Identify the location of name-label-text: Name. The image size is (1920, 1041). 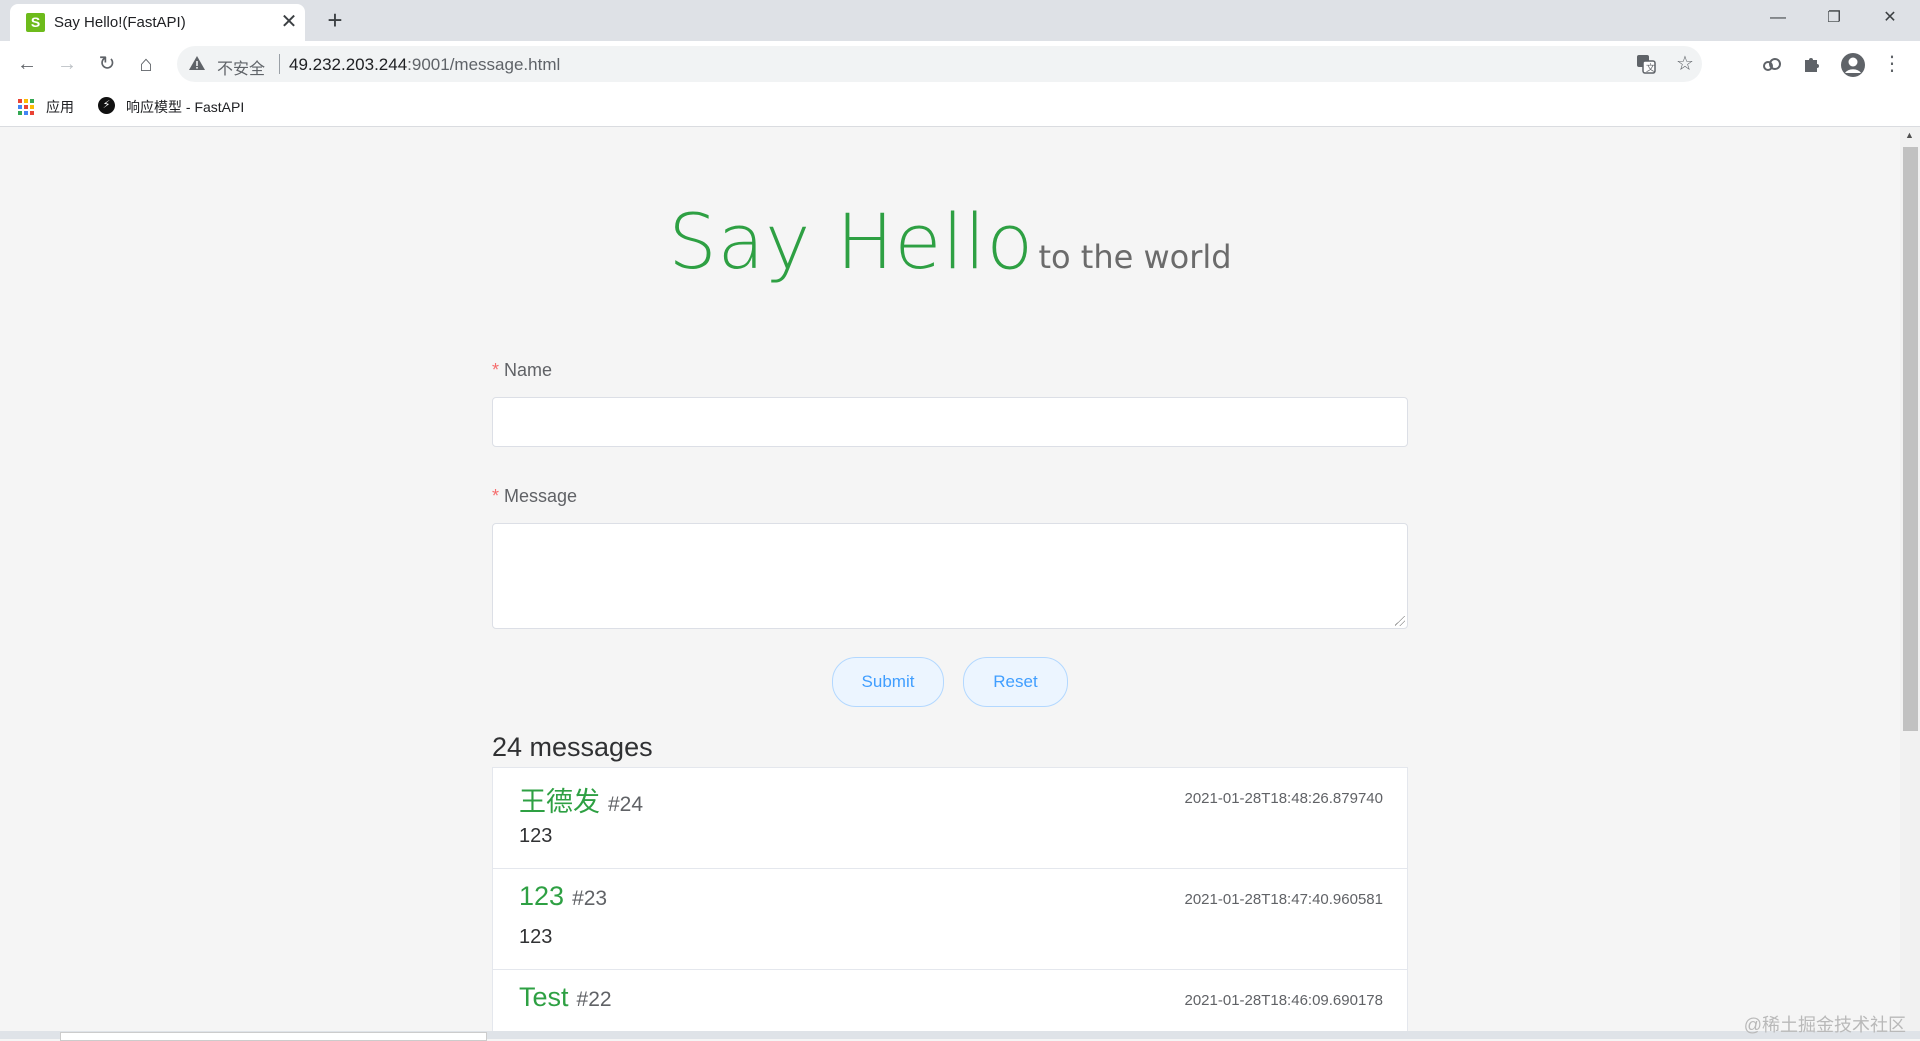
(528, 370).